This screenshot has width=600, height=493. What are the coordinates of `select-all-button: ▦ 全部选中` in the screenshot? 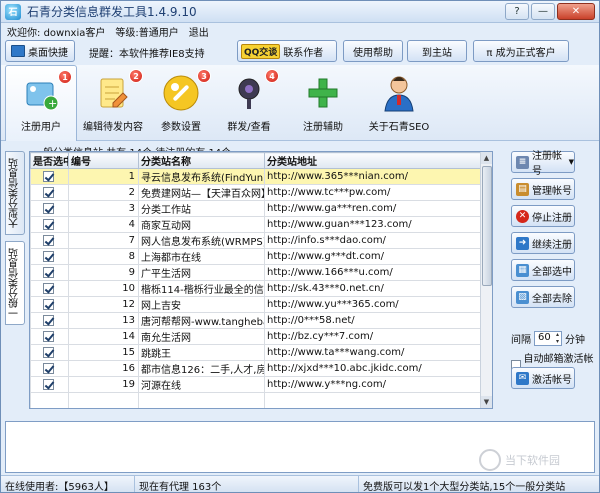 It's located at (543, 270).